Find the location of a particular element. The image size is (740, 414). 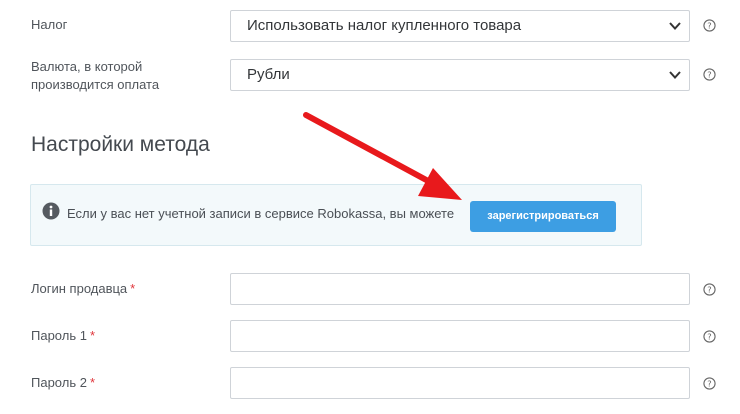

currency-label: Валюта, в которой производится оплата is located at coordinates (95, 76).